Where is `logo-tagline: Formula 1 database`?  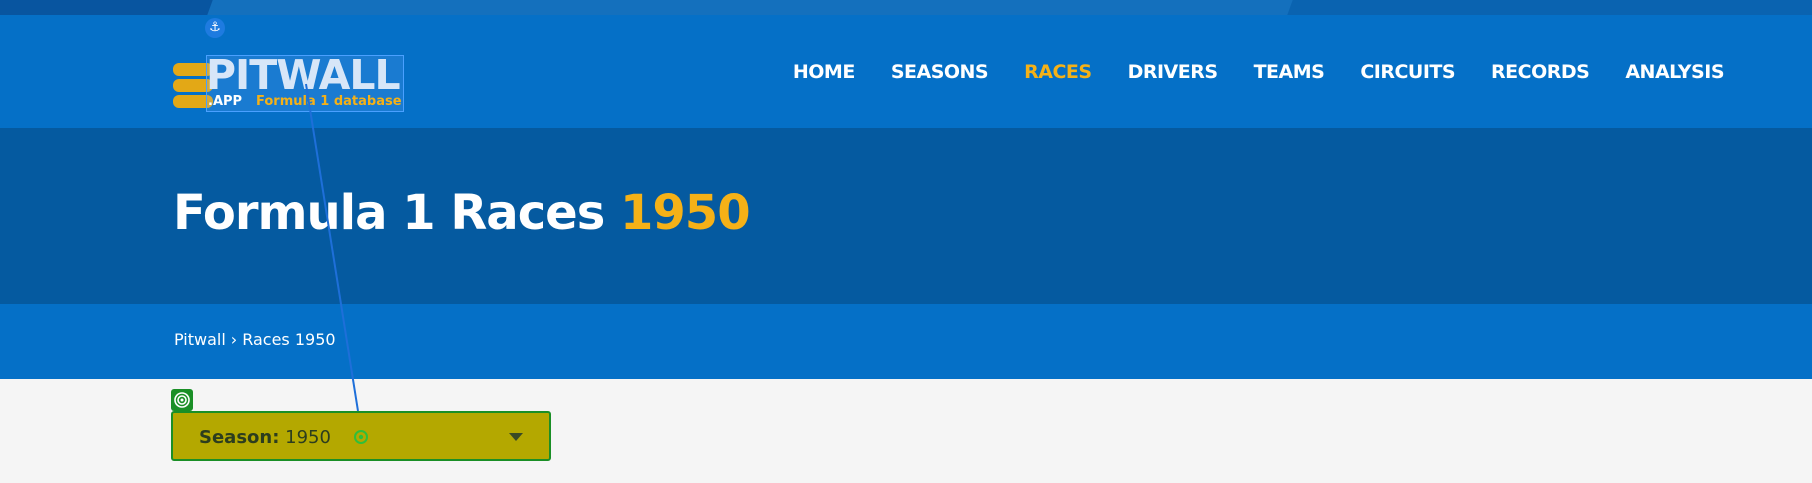 logo-tagline: Formula 1 database is located at coordinates (329, 101).